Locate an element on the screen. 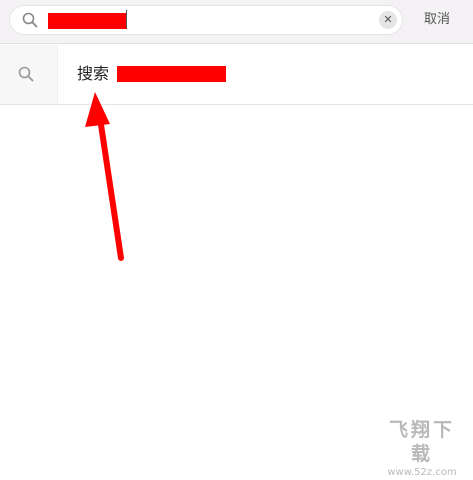  text-cursor is located at coordinates (126, 19).